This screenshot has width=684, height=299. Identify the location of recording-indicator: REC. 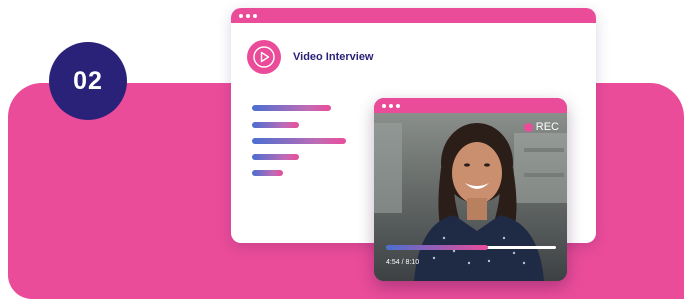
(541, 127).